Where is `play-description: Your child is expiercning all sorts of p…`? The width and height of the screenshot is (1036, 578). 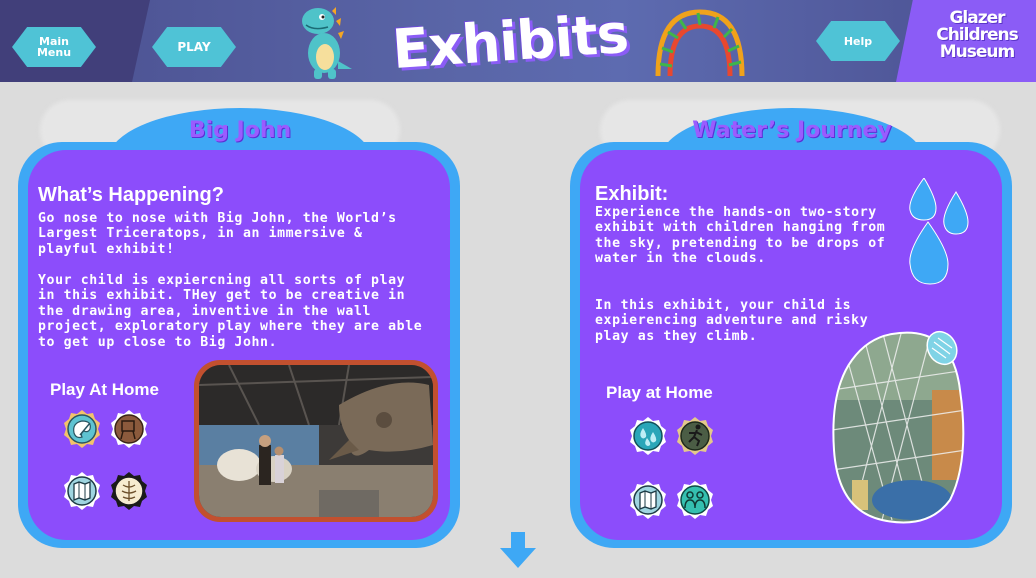
play-description: Your child is expiercning all sorts of p… is located at coordinates (230, 311).